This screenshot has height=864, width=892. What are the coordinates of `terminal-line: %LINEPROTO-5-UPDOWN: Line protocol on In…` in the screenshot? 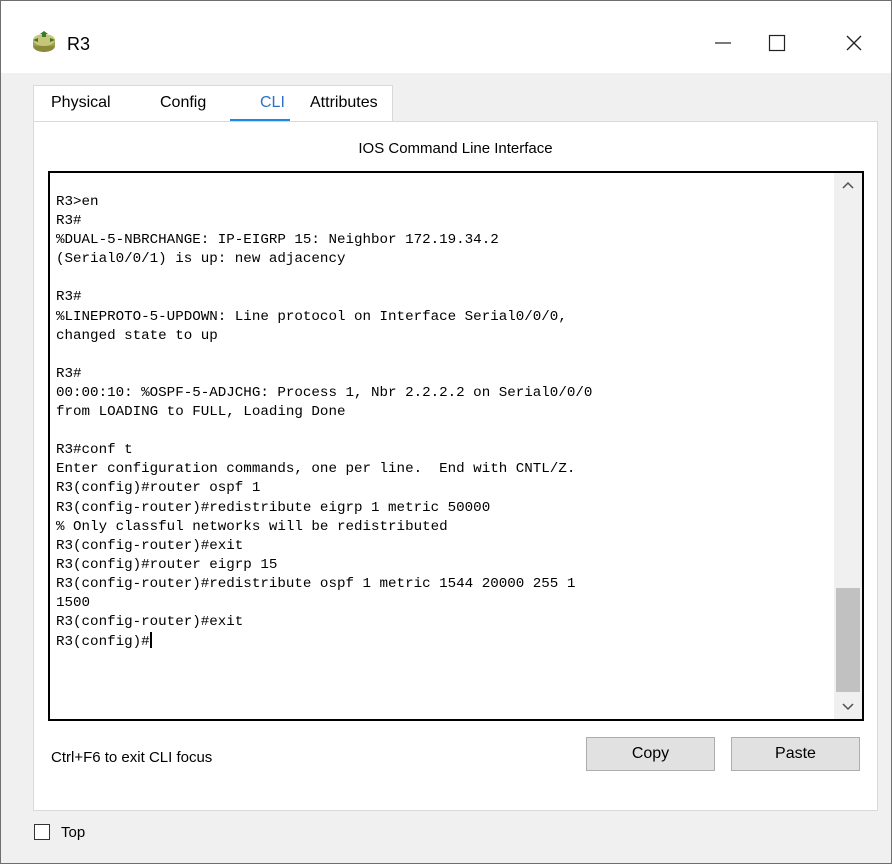 It's located at (311, 316).